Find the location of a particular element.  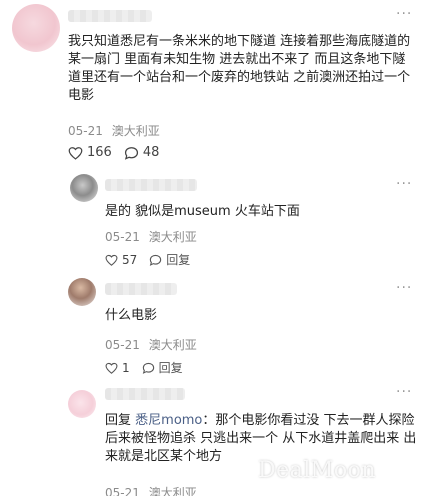

comment-actions: 57 回复 is located at coordinates (153, 259).